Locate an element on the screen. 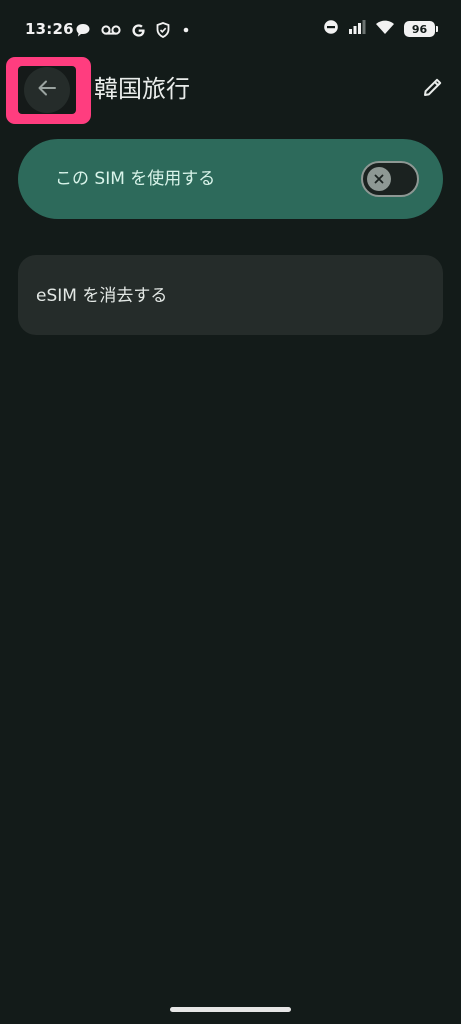 Image resolution: width=461 pixels, height=1024 pixels. page-title: 韓国旅行 is located at coordinates (142, 89).